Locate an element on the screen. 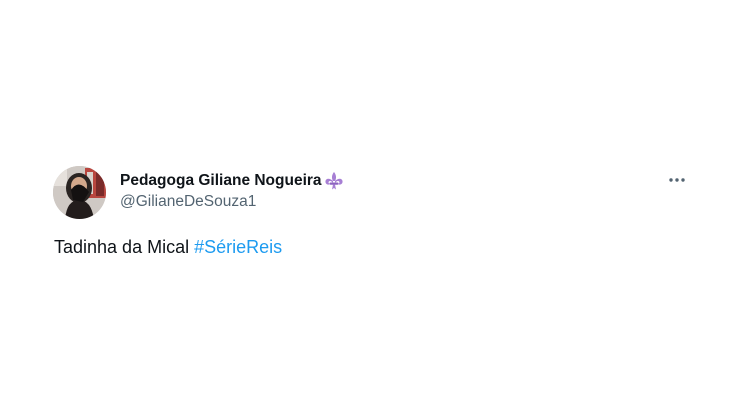  avatar-photo is located at coordinates (79, 192).